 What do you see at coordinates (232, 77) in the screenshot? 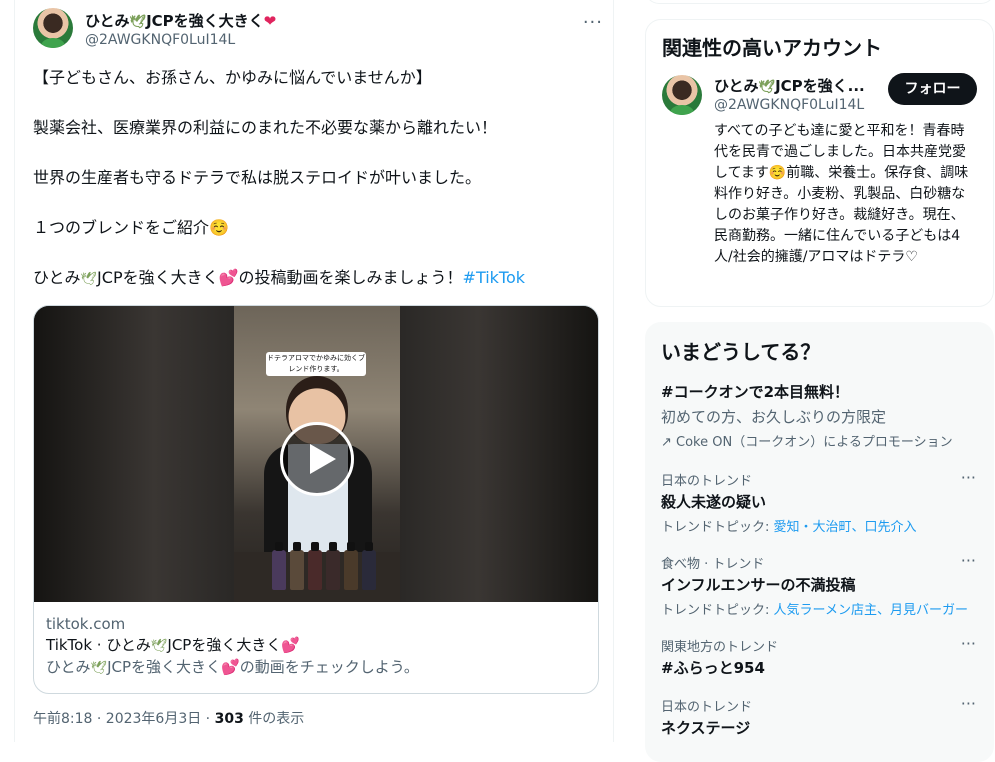
I see `tweet-line: 【子どもさん、お孫さん、かゆみに悩んでいませんか】` at bounding box center [232, 77].